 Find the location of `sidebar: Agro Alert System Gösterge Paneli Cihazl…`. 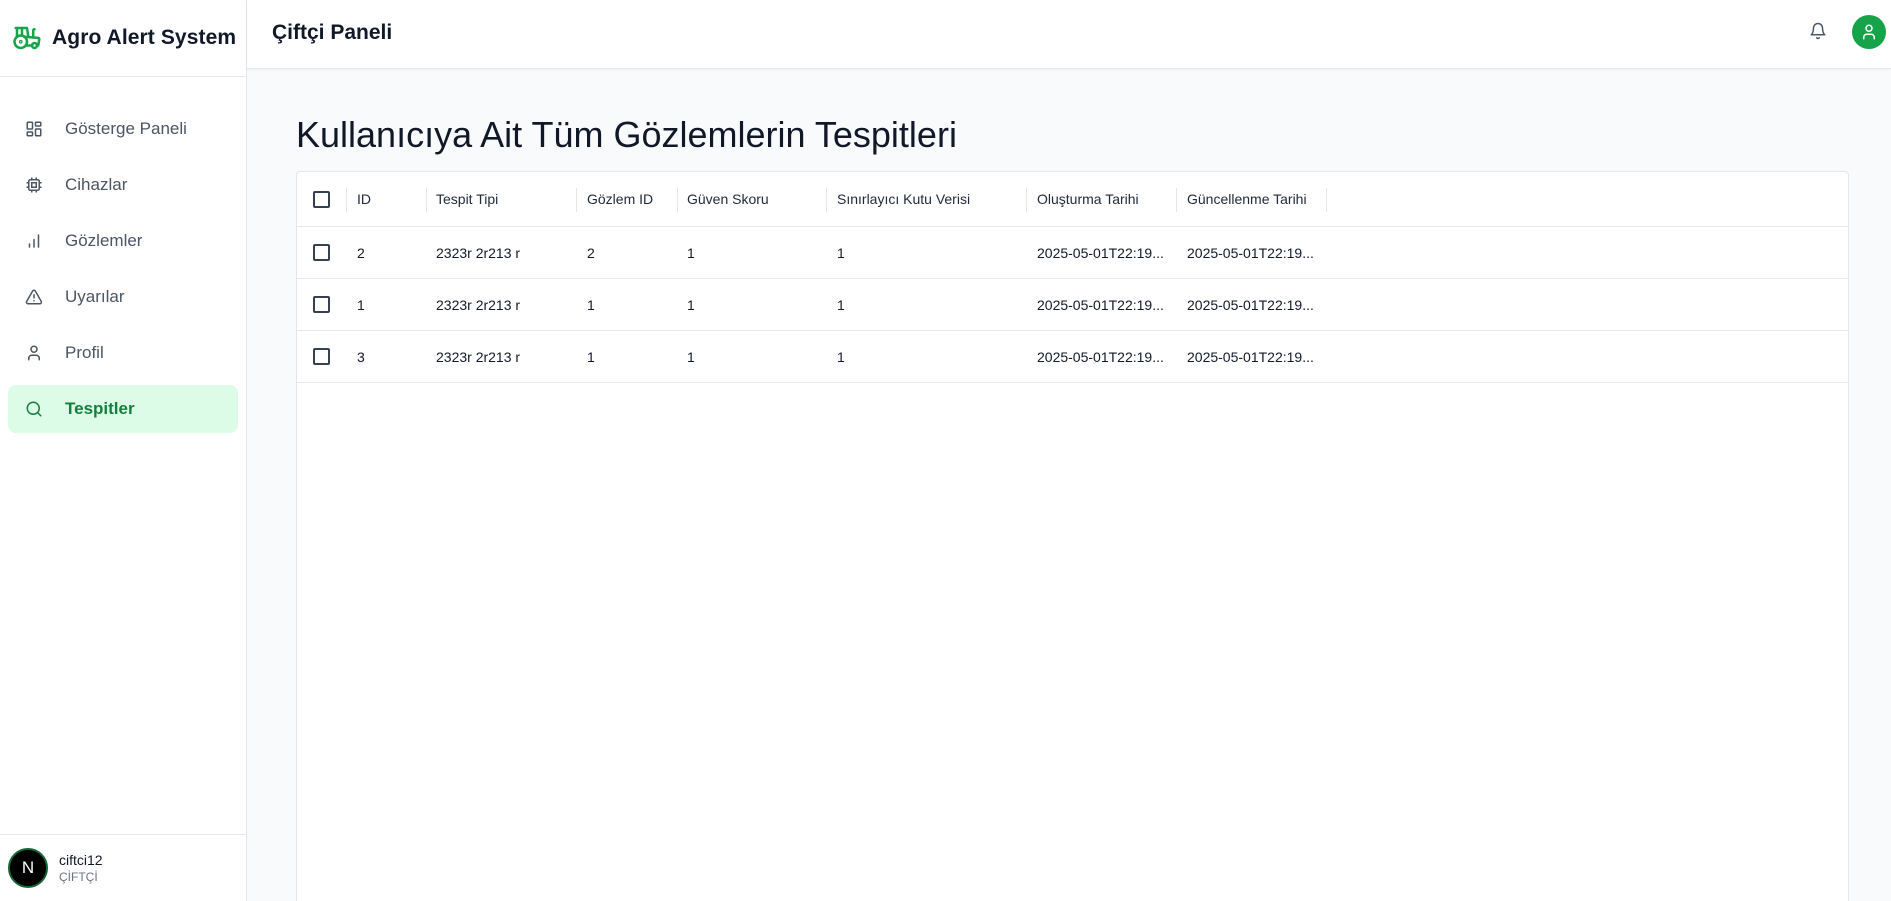

sidebar: Agro Alert System Gösterge Paneli Cihazl… is located at coordinates (123, 450).